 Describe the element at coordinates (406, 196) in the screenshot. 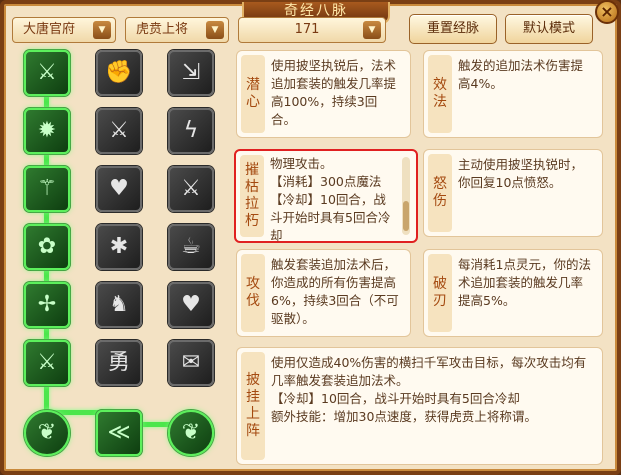

I see `scrollbar` at that location.